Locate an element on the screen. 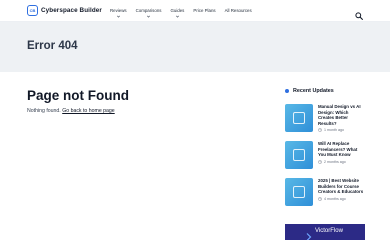 This screenshot has width=390, height=240. home-link: Go back to home page is located at coordinates (88, 111).